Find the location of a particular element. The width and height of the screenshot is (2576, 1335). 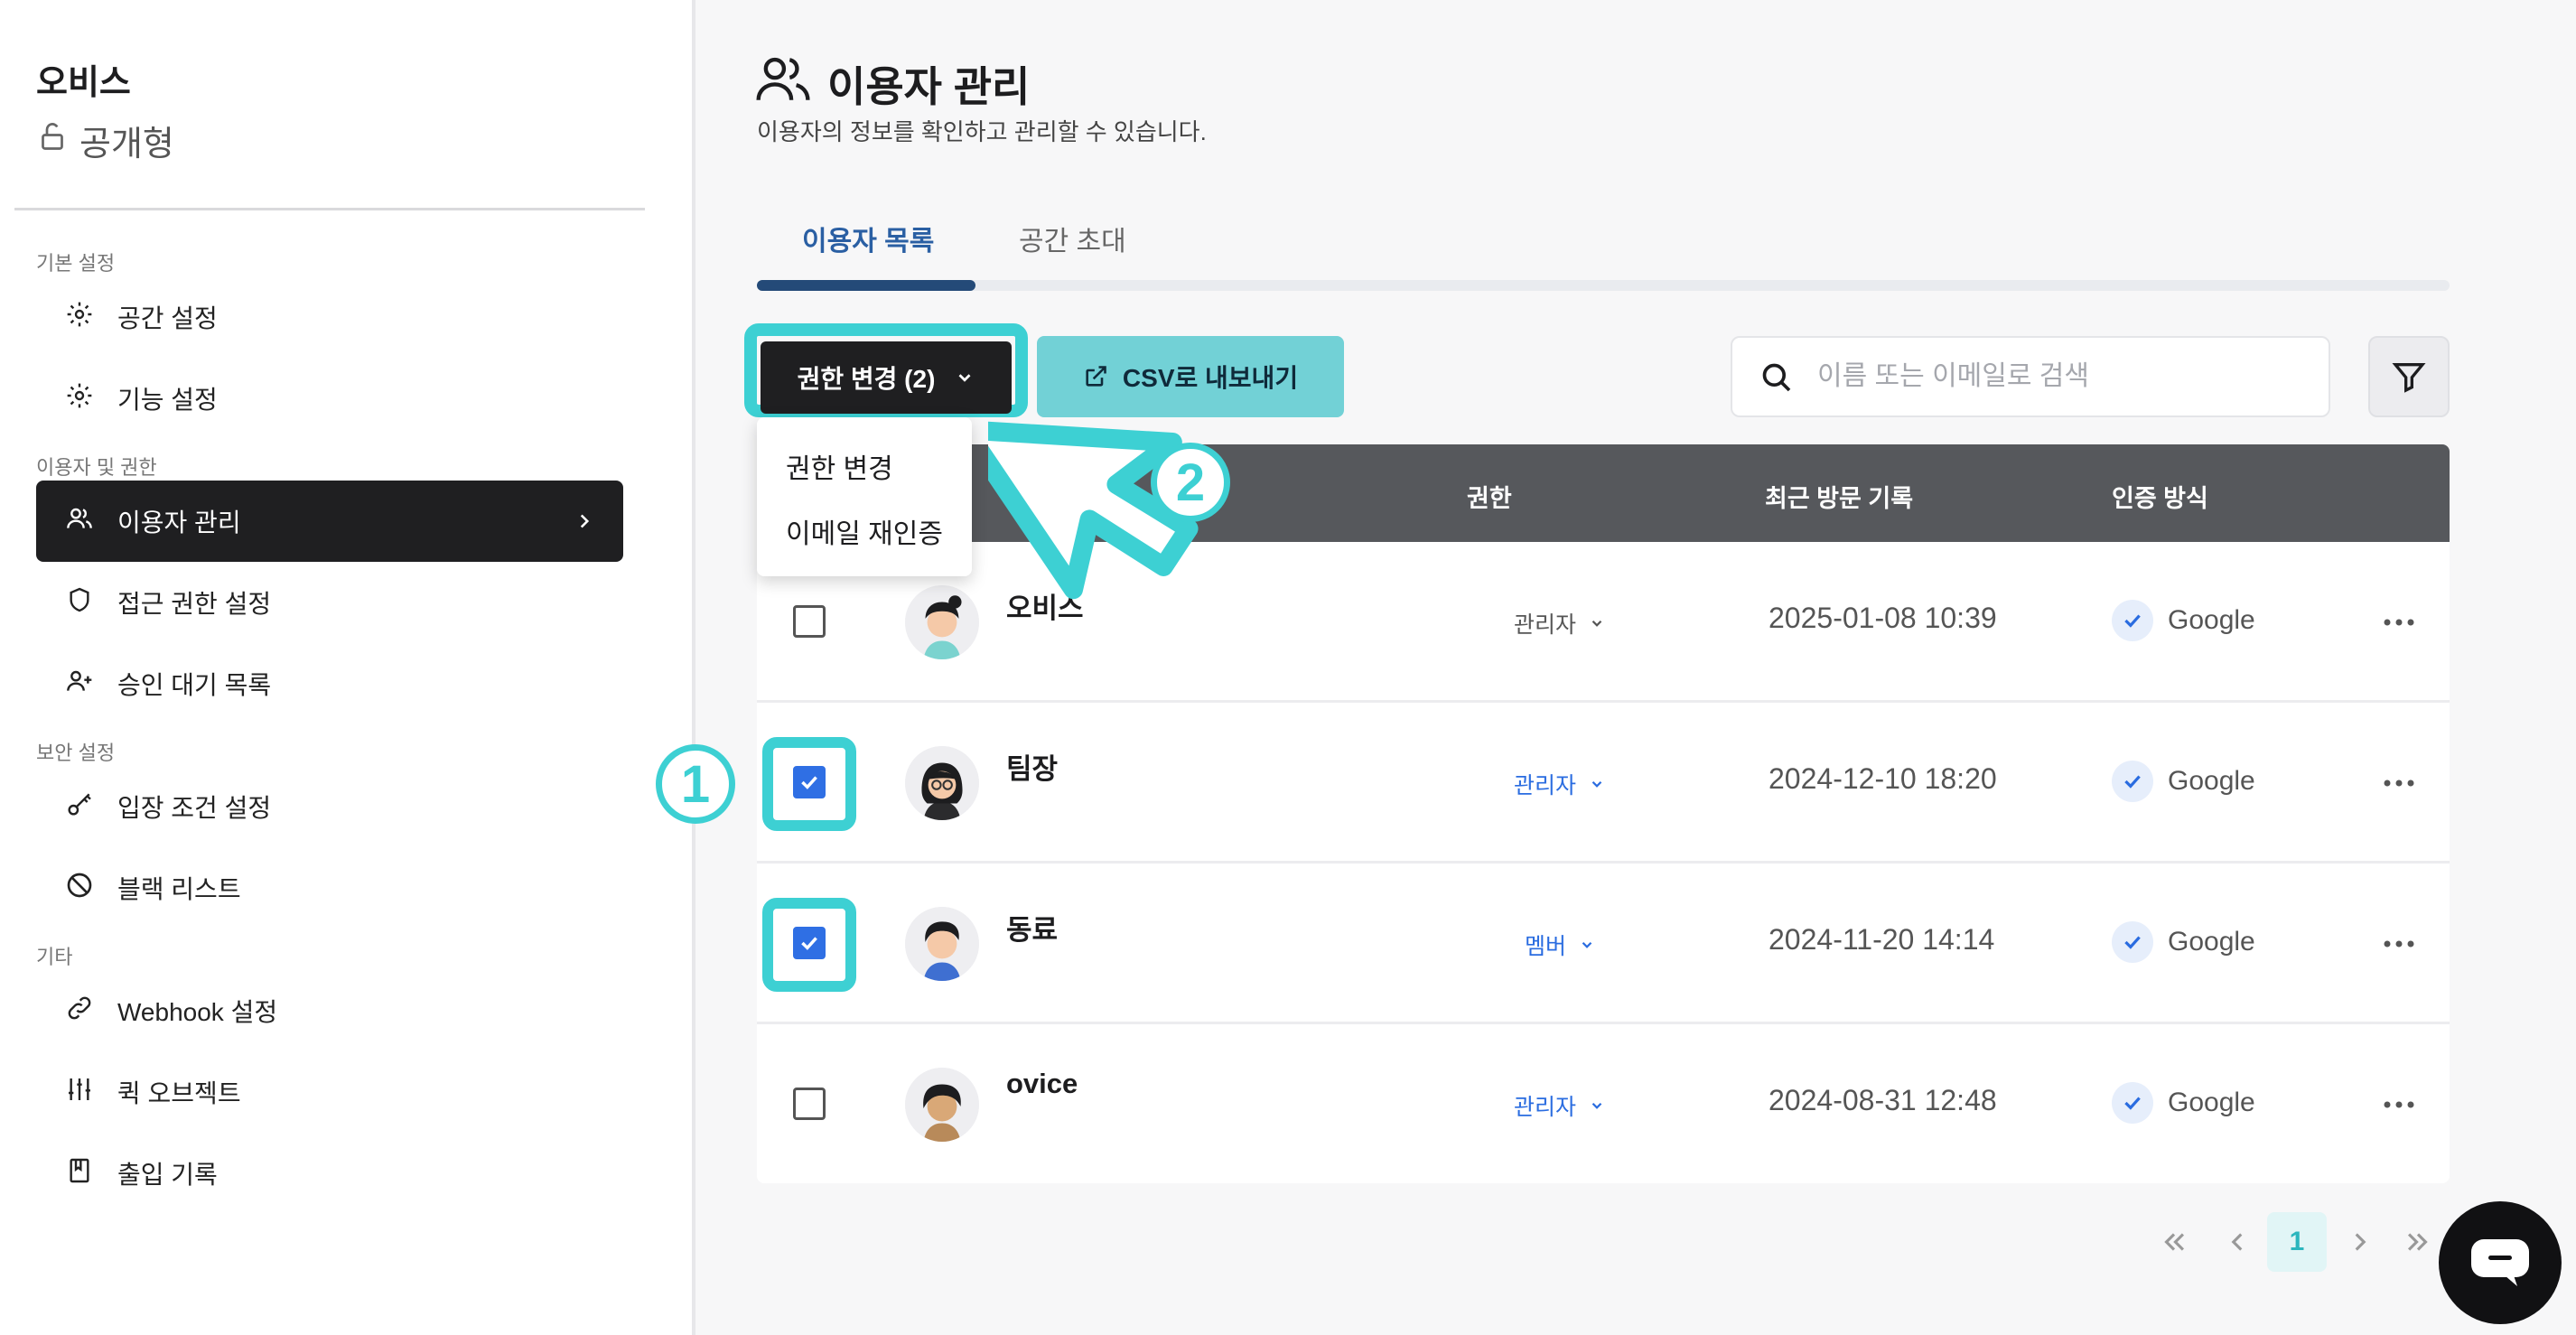

sidebar-item-user-management: 이용자 관리 is located at coordinates (329, 521).